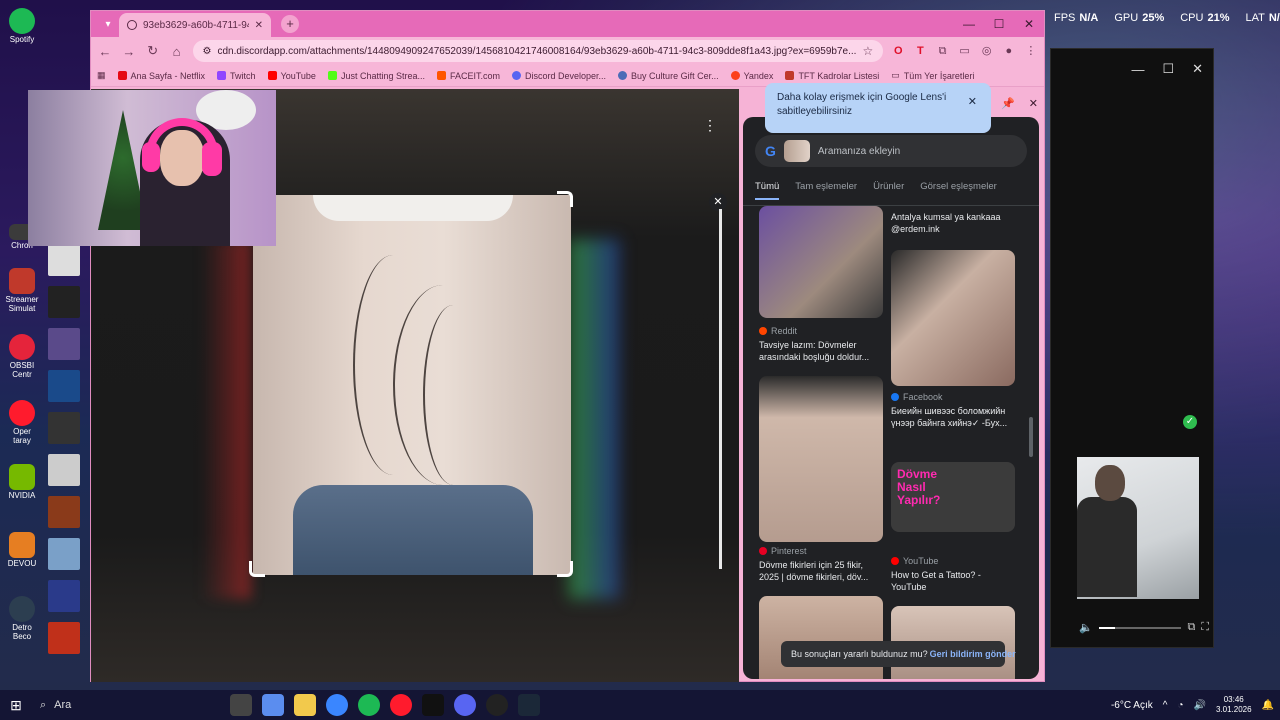 The width and height of the screenshot is (1280, 720). Describe the element at coordinates (972, 102) in the screenshot. I see `tooltip-close-icon: ✕` at that location.